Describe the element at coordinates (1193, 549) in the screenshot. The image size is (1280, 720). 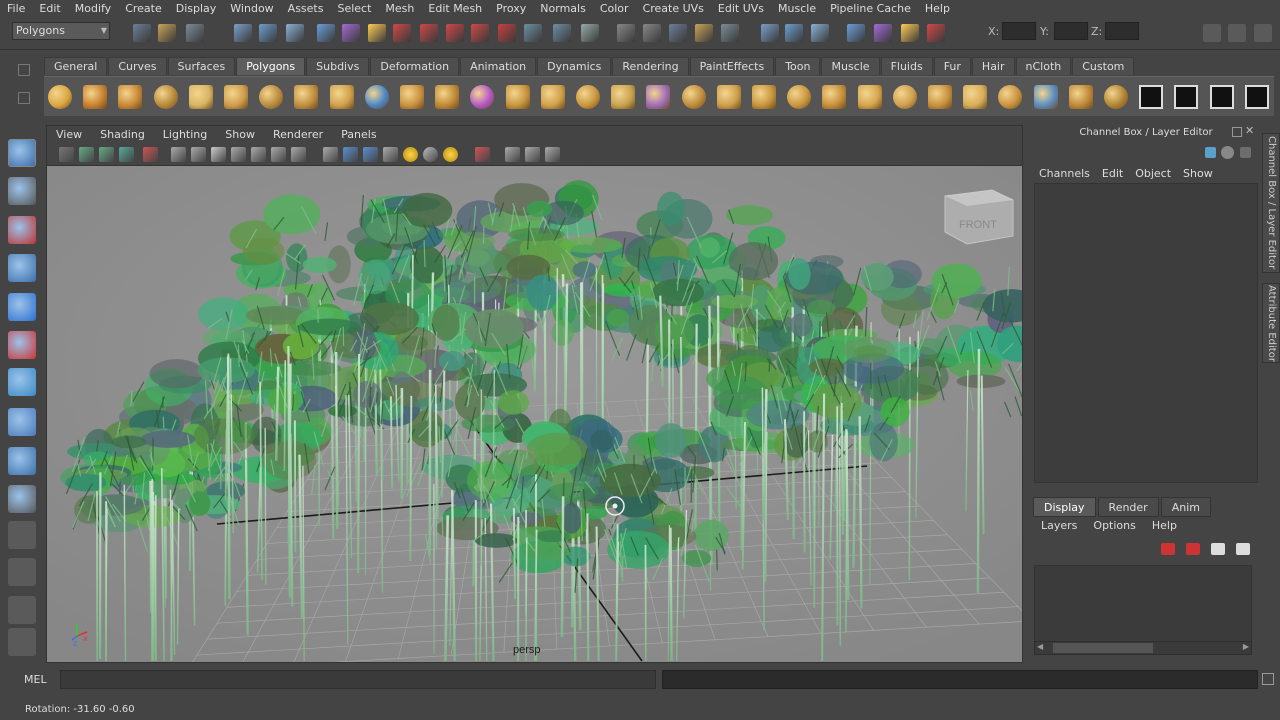
I see `new-layer-selected-icon` at that location.